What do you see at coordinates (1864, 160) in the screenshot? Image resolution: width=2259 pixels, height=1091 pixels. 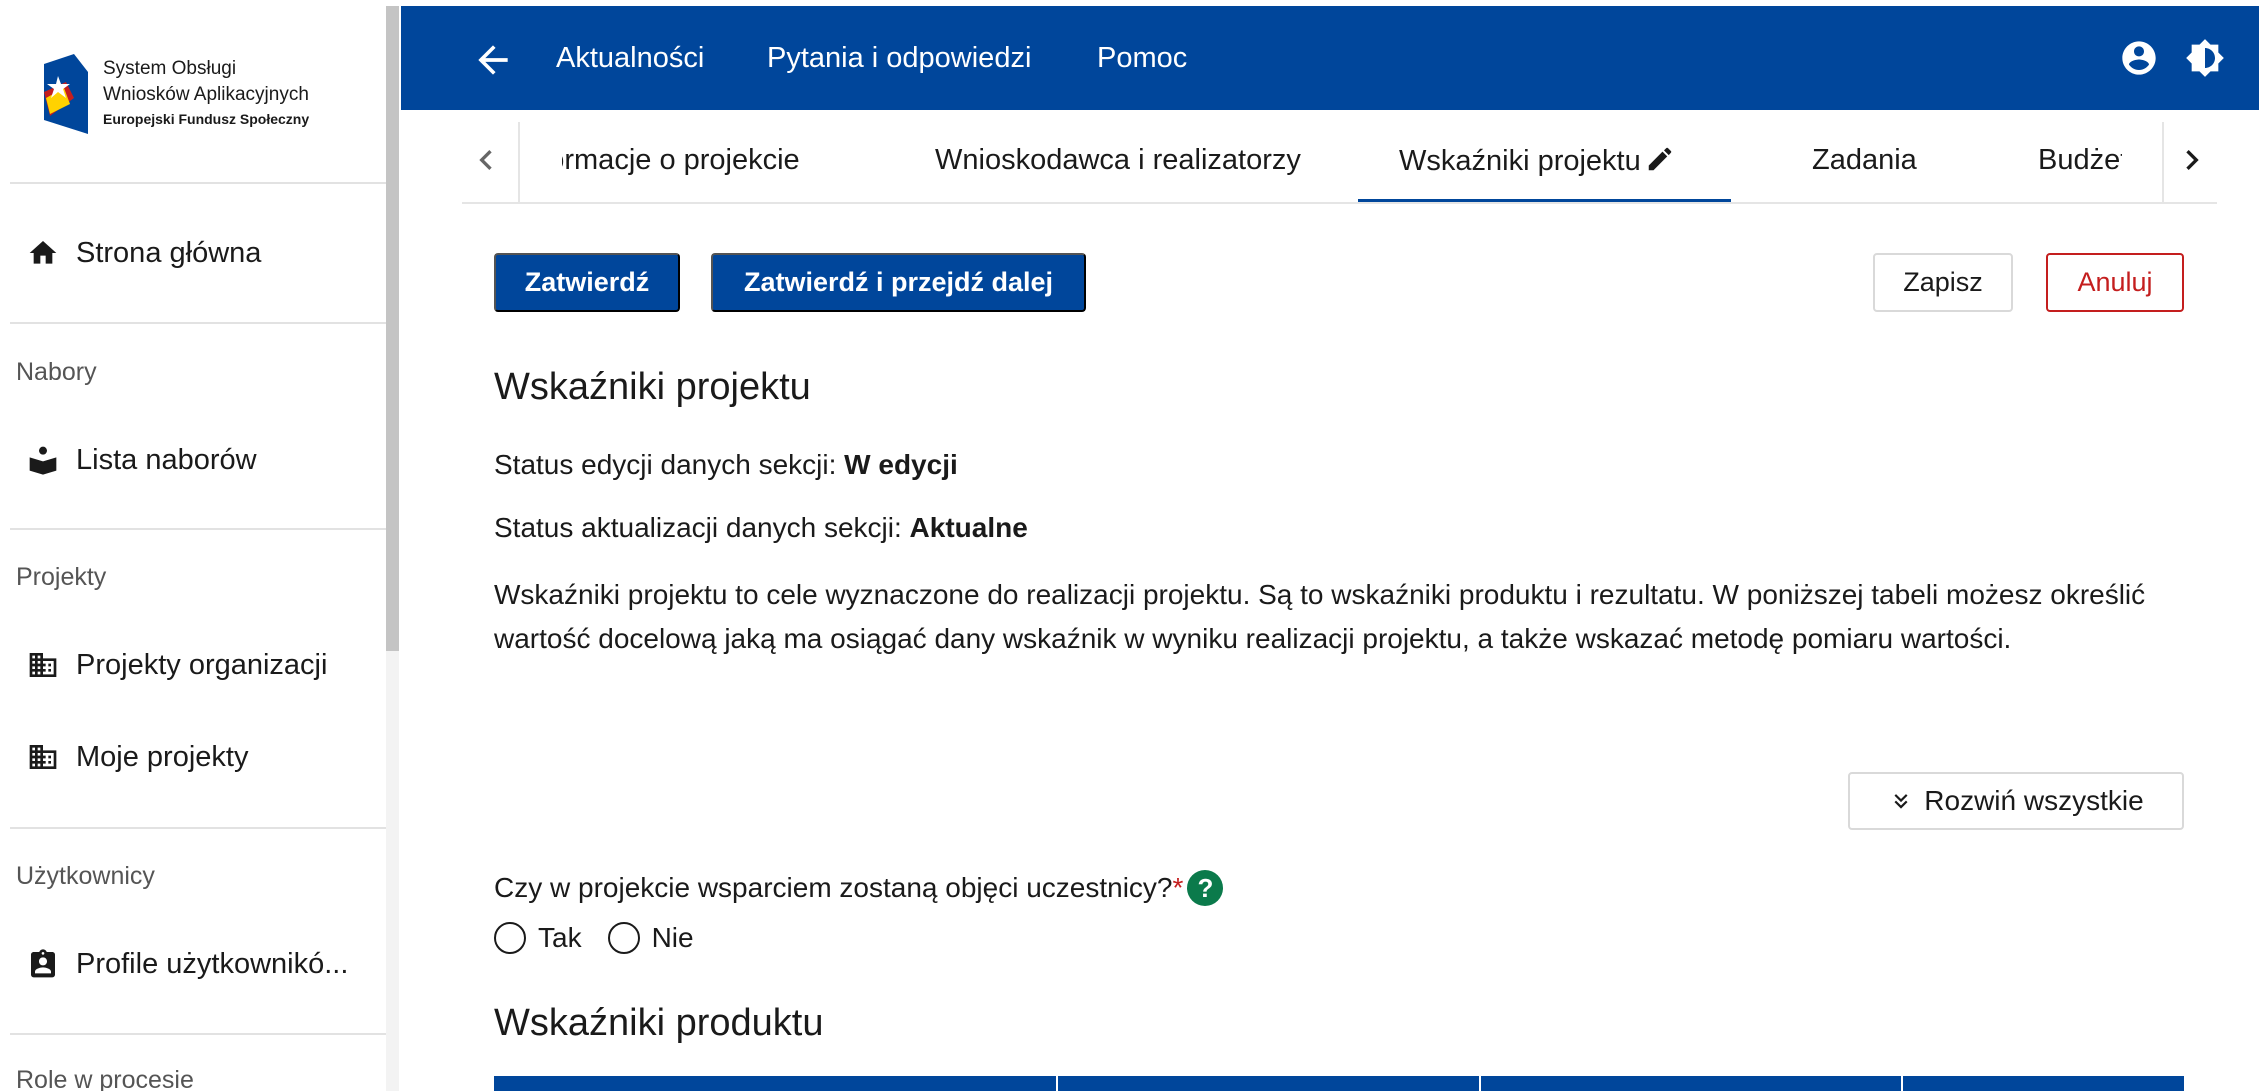 I see `tab-zadania: Zadania` at bounding box center [1864, 160].